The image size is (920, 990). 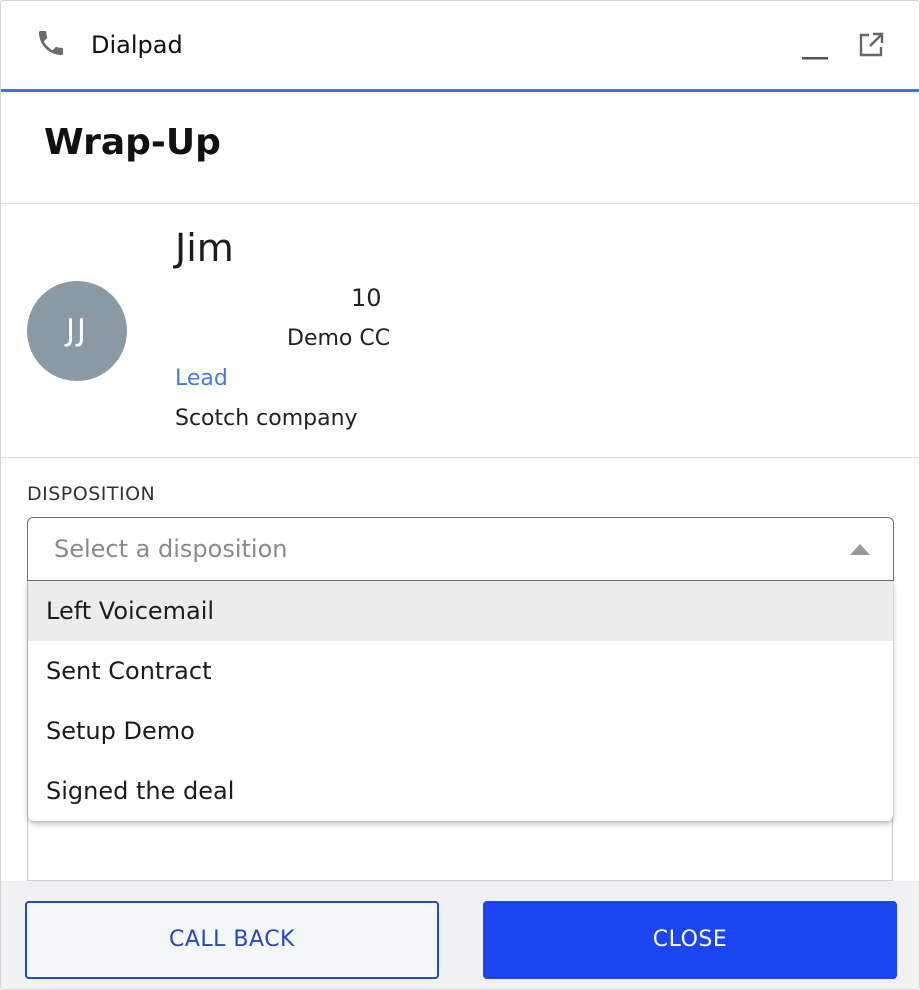 What do you see at coordinates (871, 45) in the screenshot?
I see `external-link-icon` at bounding box center [871, 45].